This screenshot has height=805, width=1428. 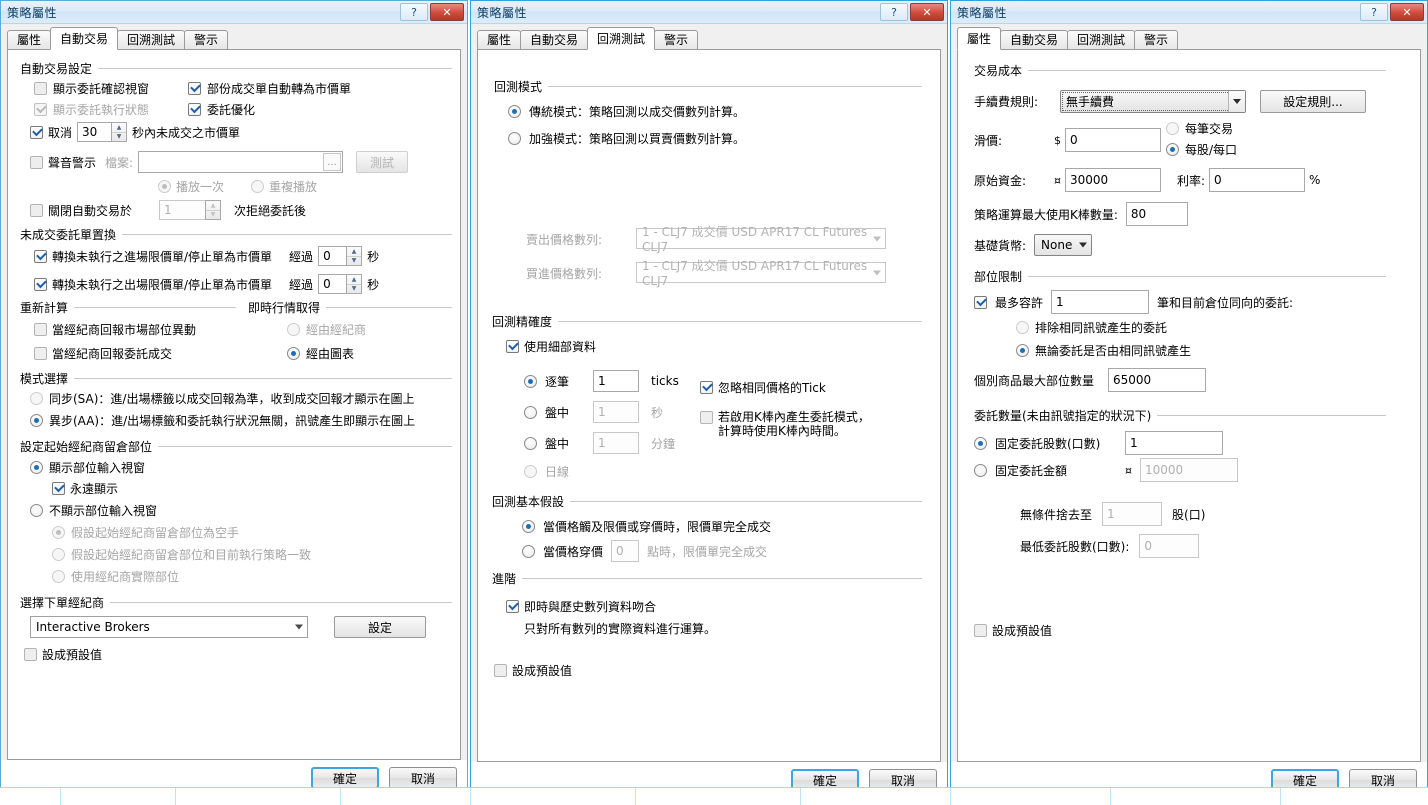 What do you see at coordinates (644, 551) in the screenshot?
I see `radio-assume-through: 當價格穿價 點時，限價單完全成交` at bounding box center [644, 551].